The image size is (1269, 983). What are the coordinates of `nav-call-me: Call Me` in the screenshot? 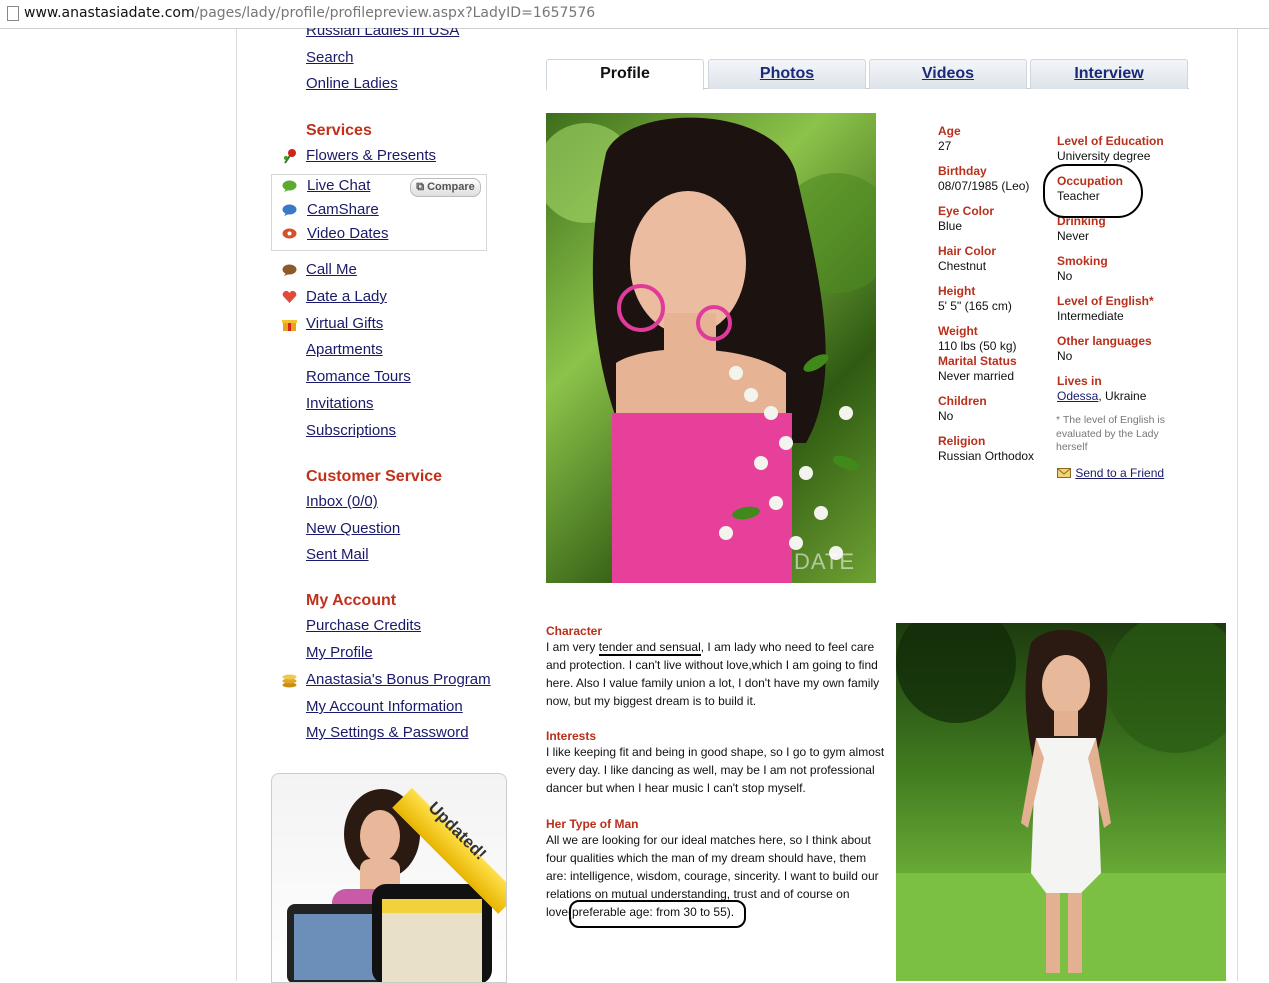 It's located at (331, 269).